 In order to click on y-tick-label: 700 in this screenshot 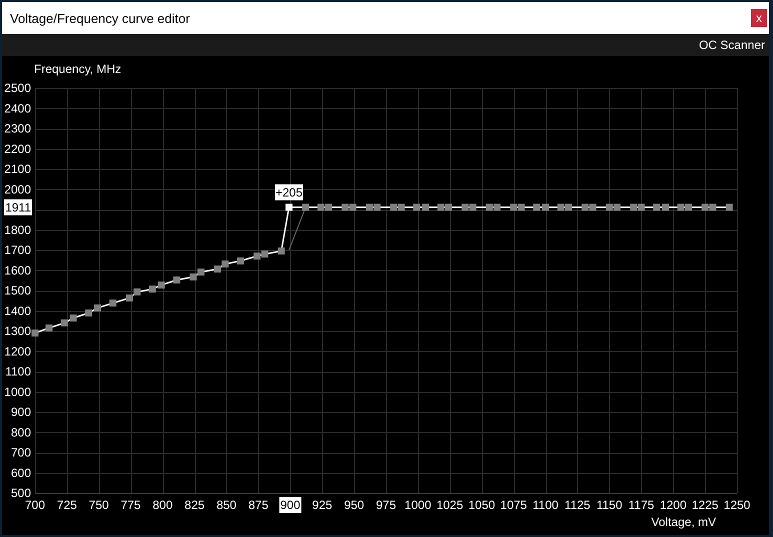, I will do `click(20, 453)`.